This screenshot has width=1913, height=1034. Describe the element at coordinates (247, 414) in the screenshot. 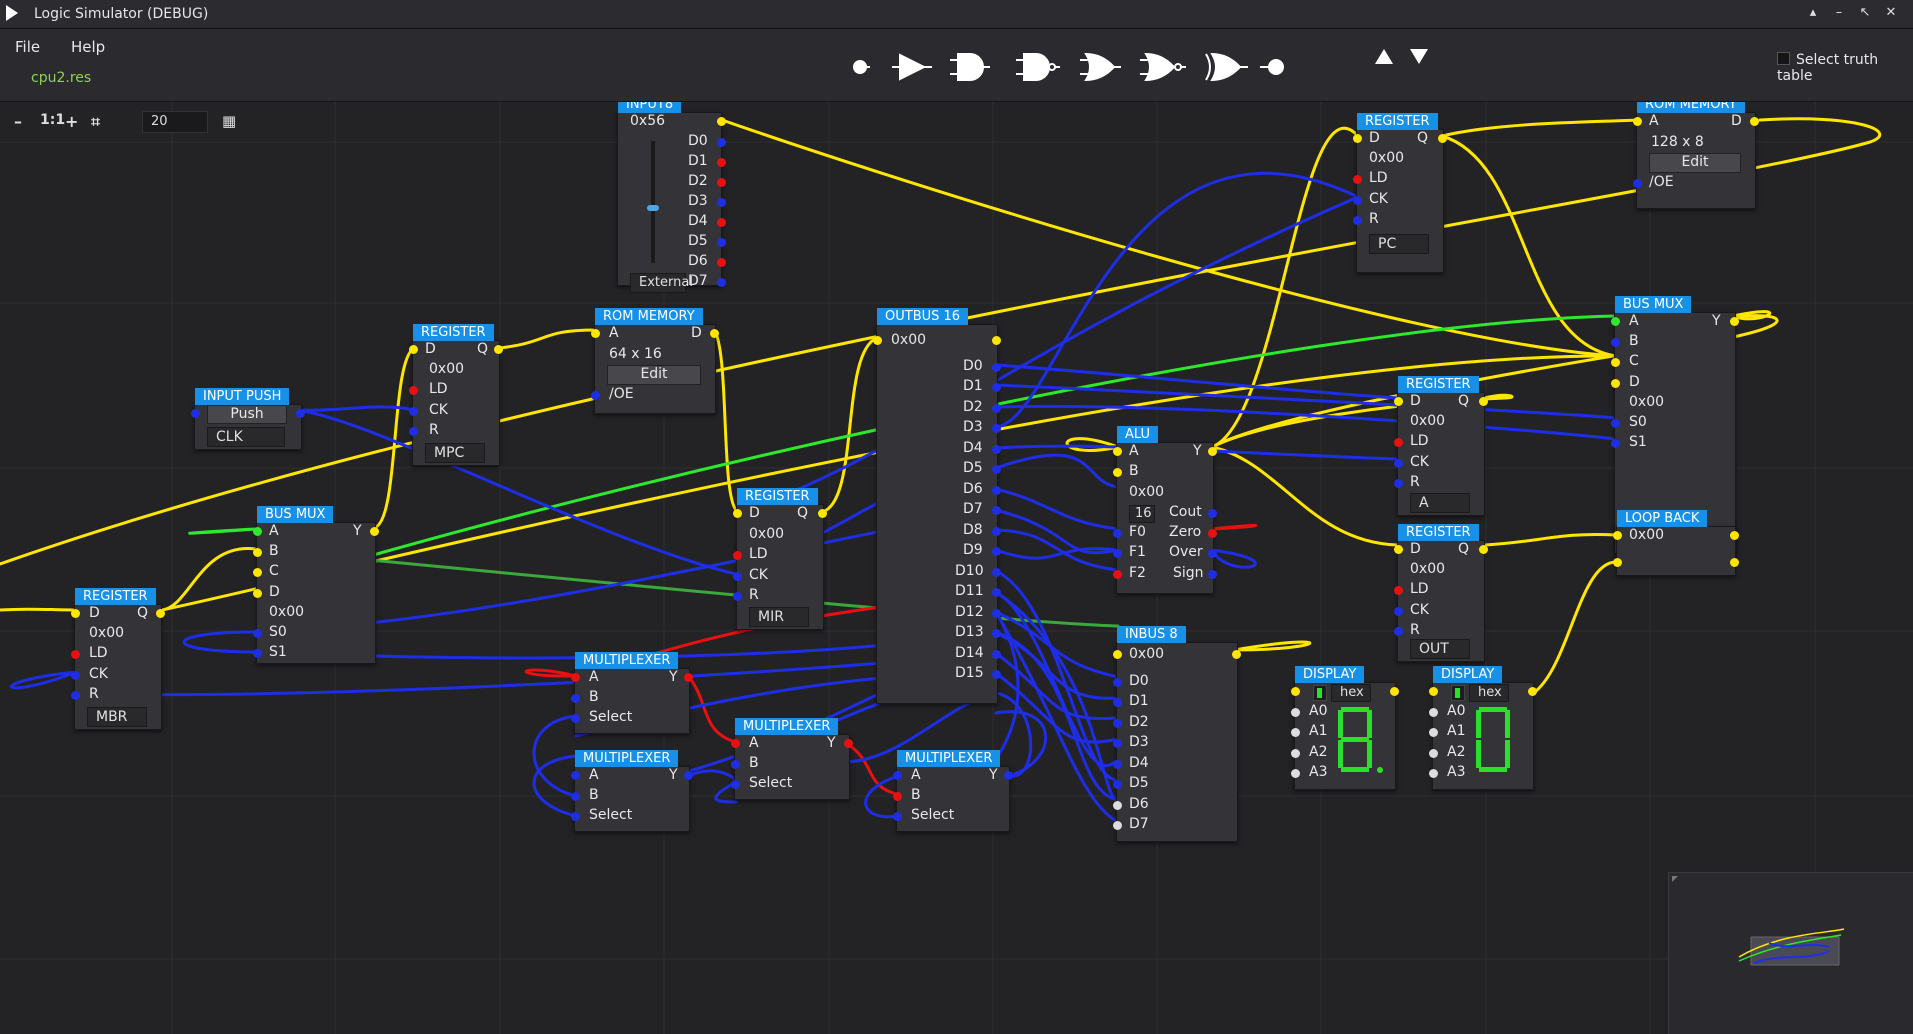

I see `push-button: Push` at that location.